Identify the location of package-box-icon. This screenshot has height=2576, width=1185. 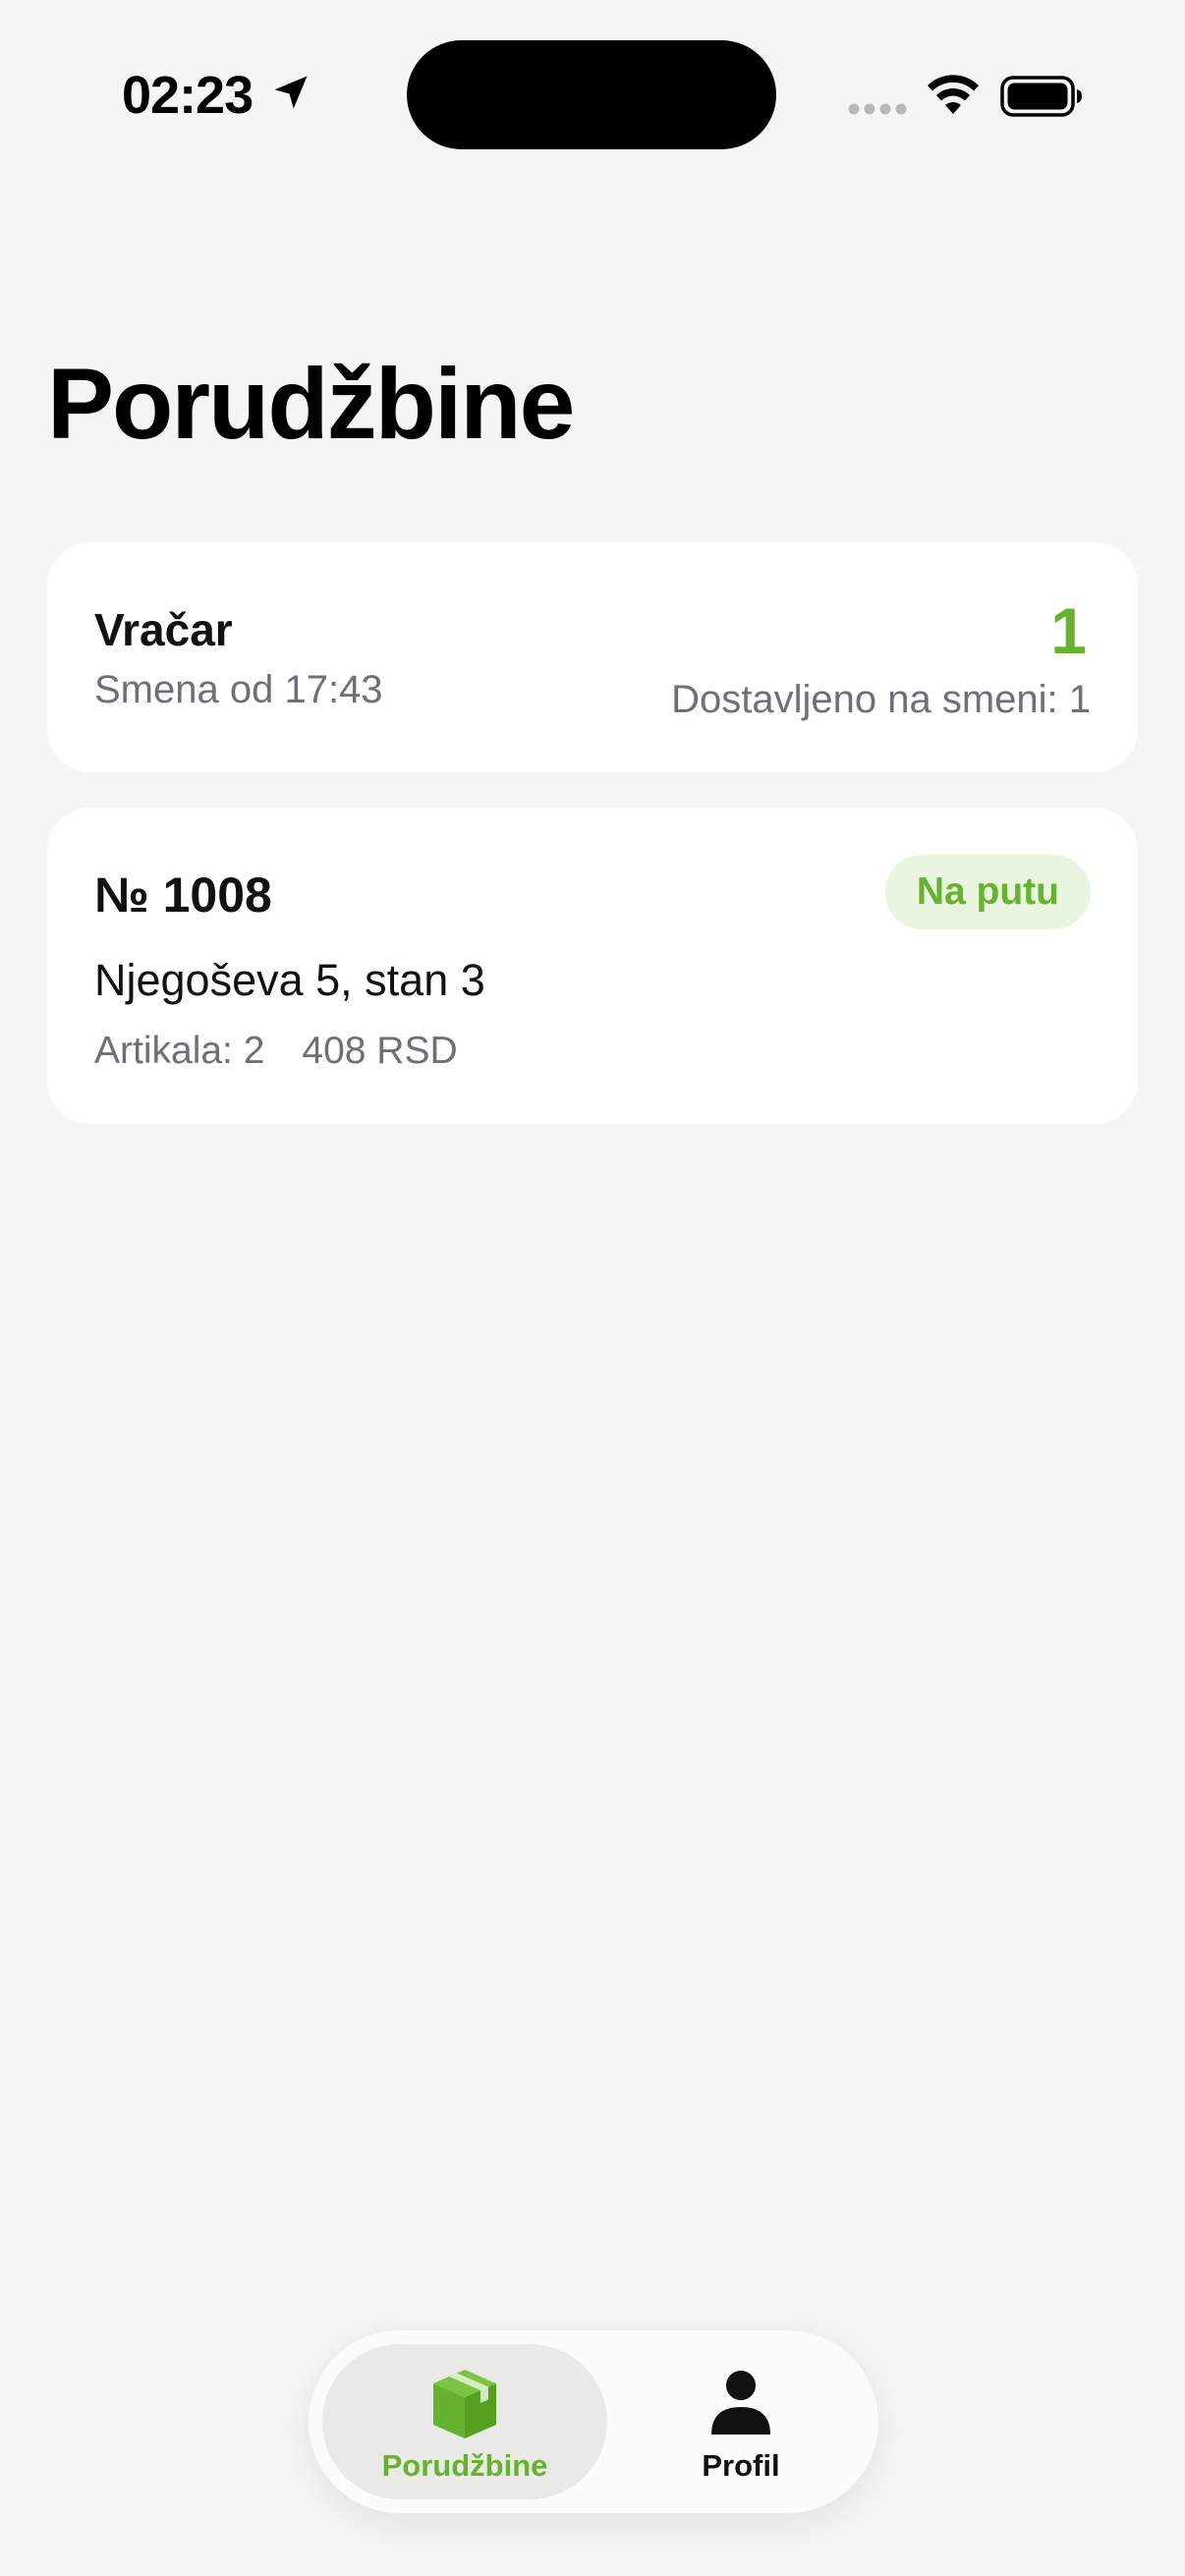
(465, 2404).